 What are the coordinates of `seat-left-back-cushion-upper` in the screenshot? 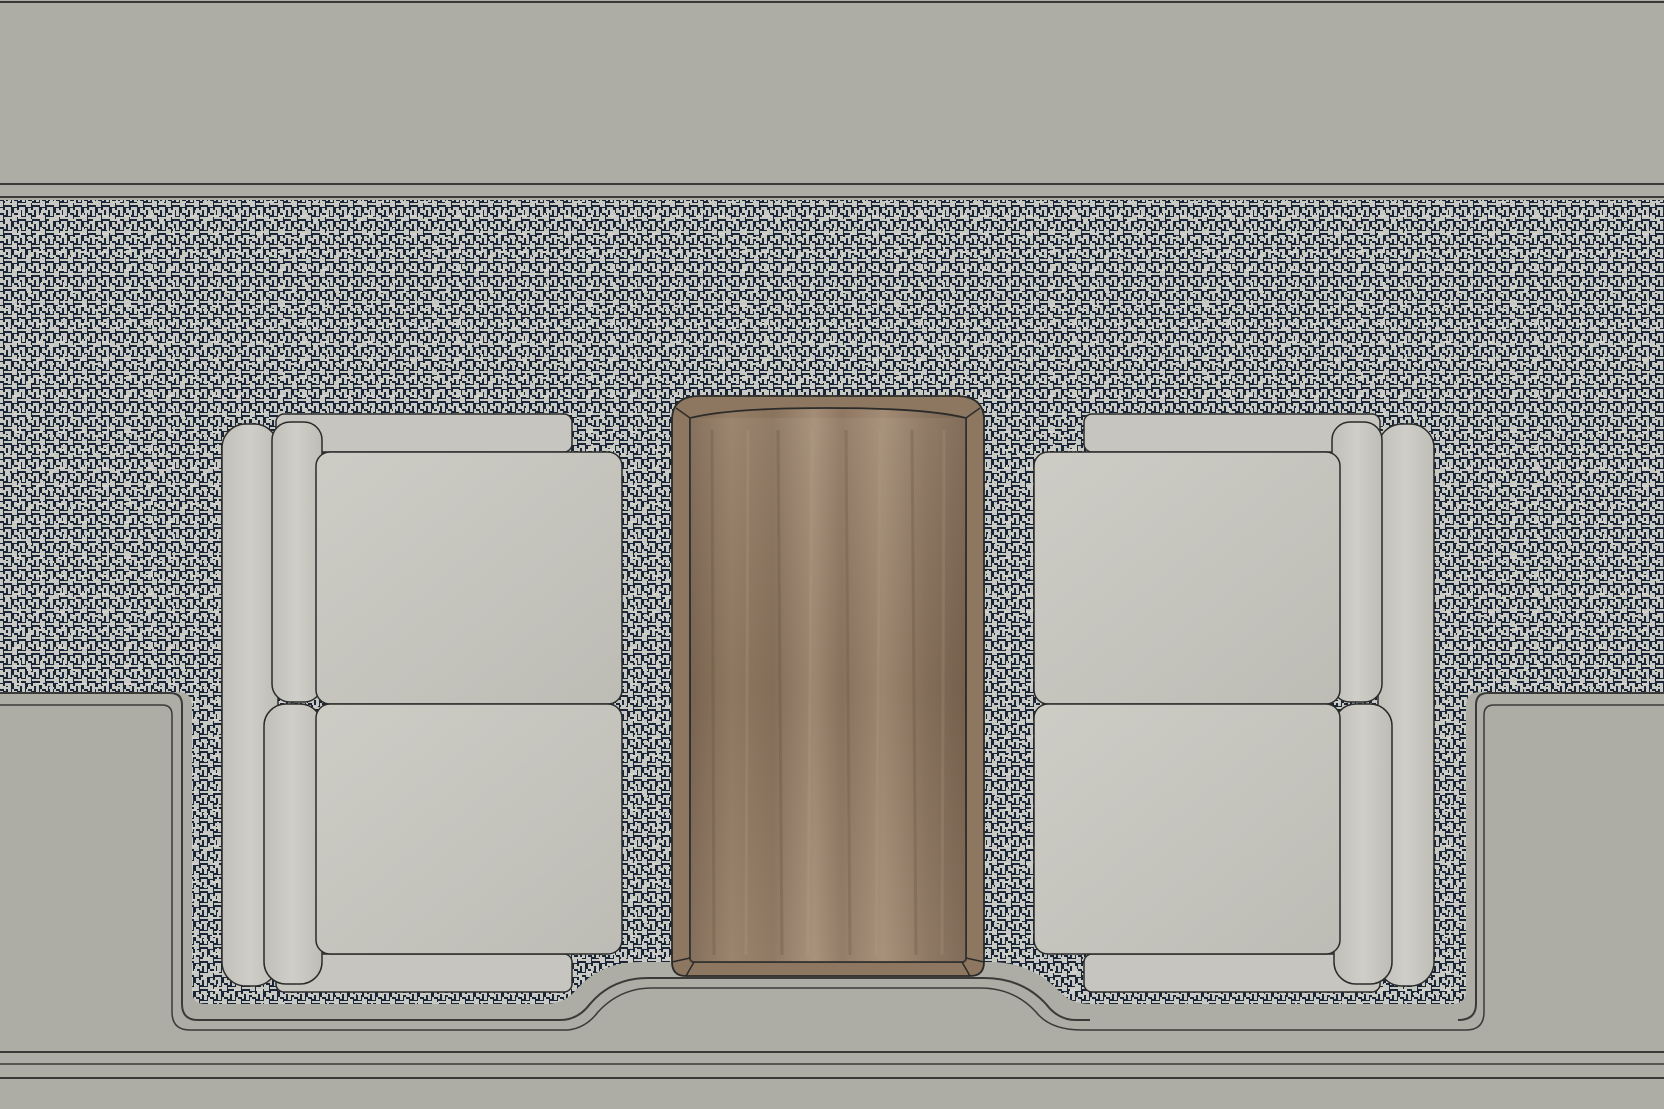 It's located at (297, 562).